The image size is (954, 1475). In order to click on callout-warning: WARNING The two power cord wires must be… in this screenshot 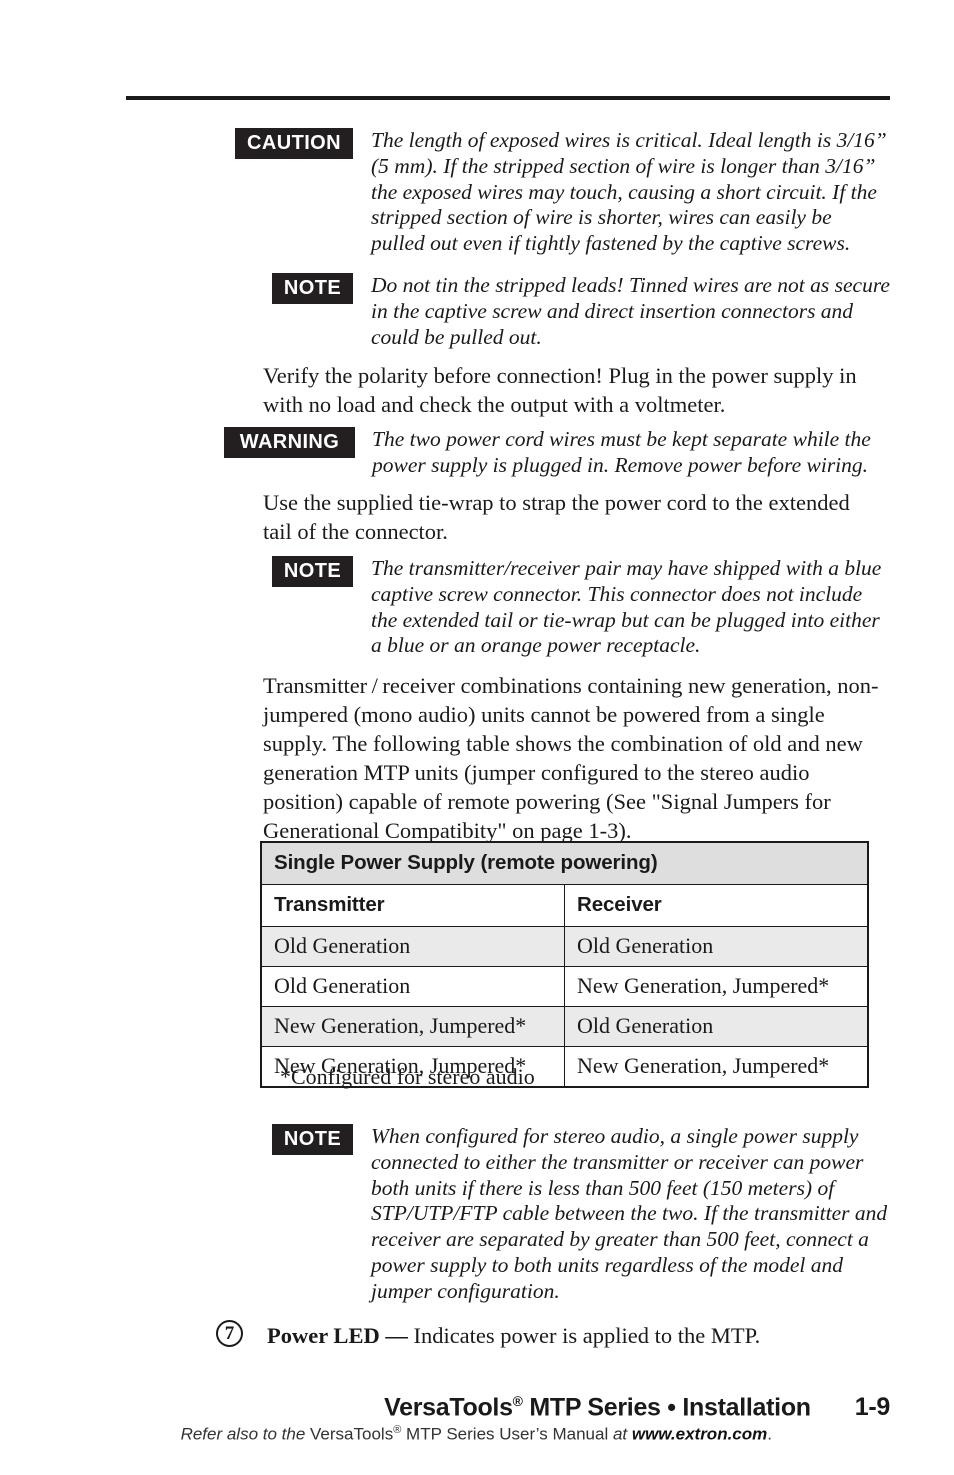, I will do `click(557, 453)`.